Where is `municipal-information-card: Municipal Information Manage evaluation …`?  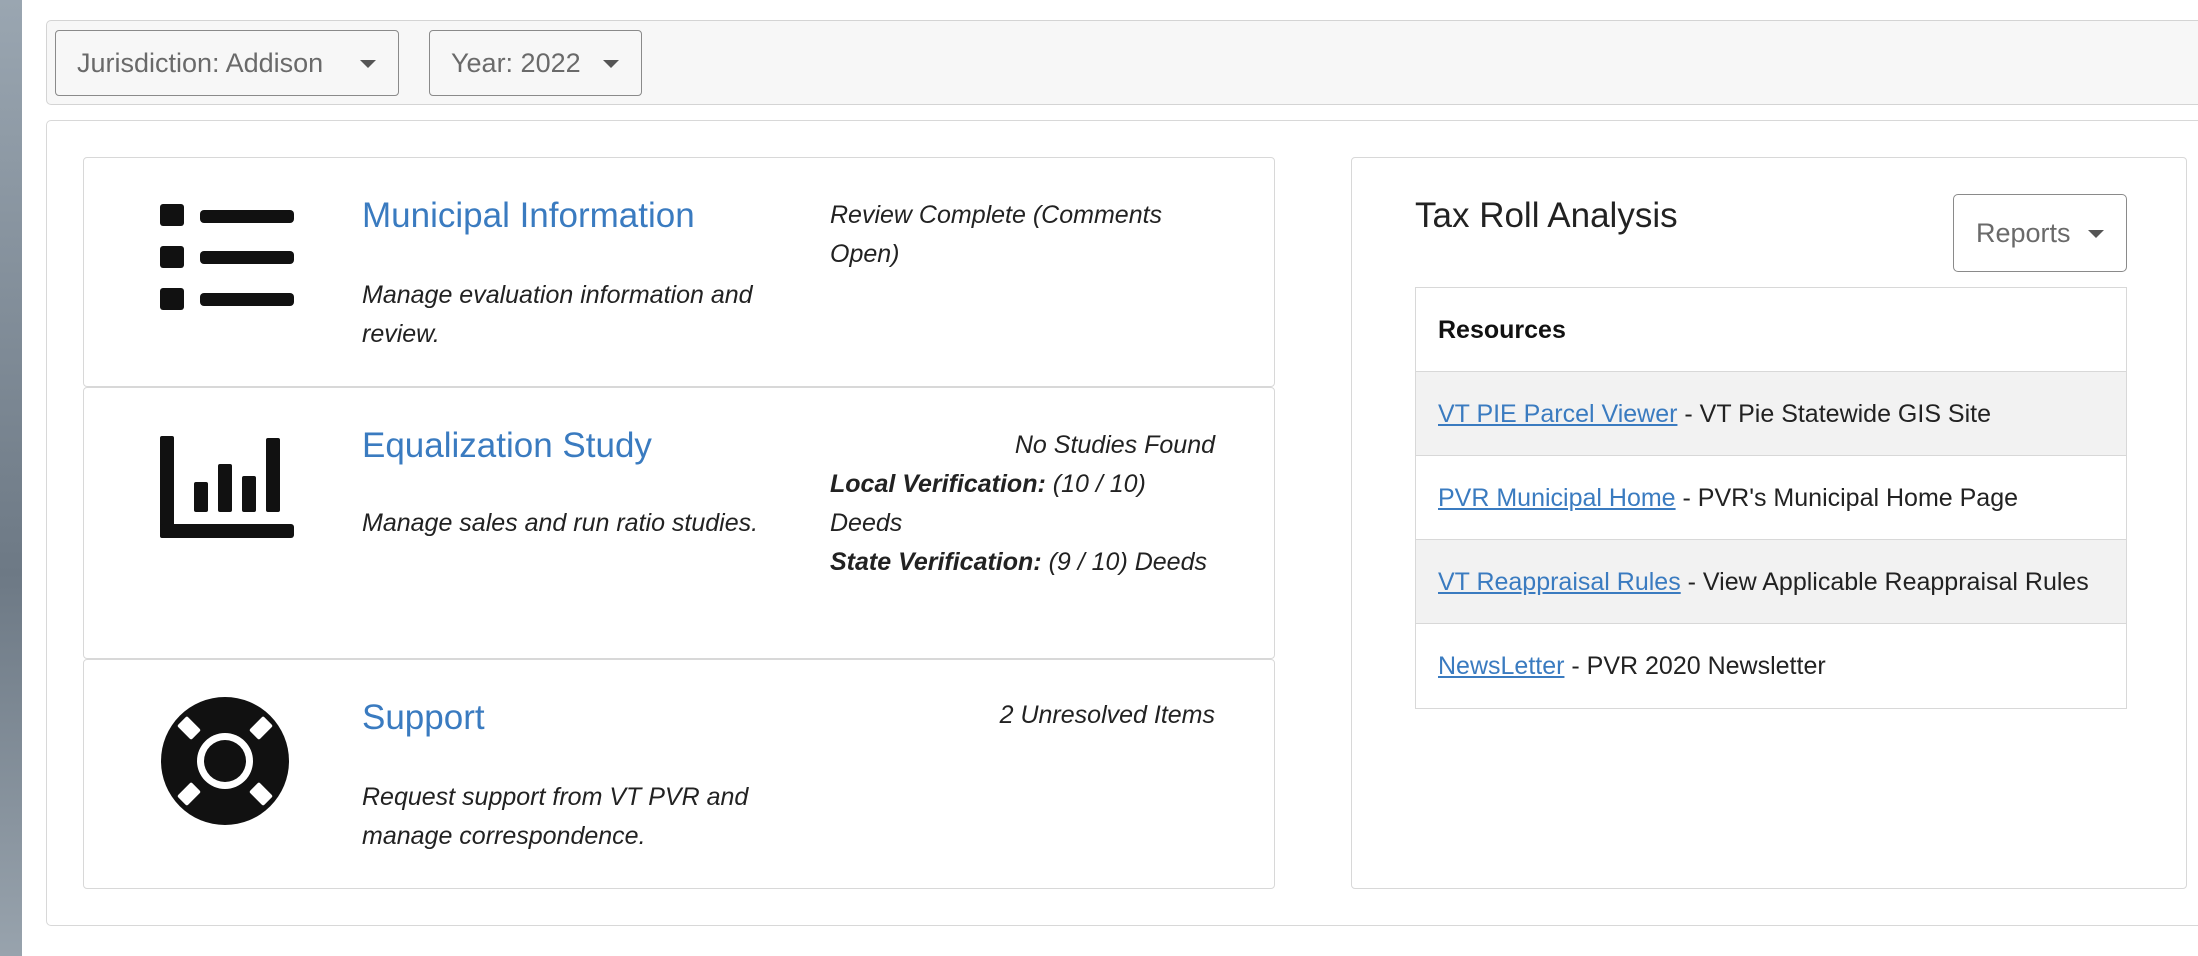 municipal-information-card: Municipal Information Manage evaluation … is located at coordinates (679, 272).